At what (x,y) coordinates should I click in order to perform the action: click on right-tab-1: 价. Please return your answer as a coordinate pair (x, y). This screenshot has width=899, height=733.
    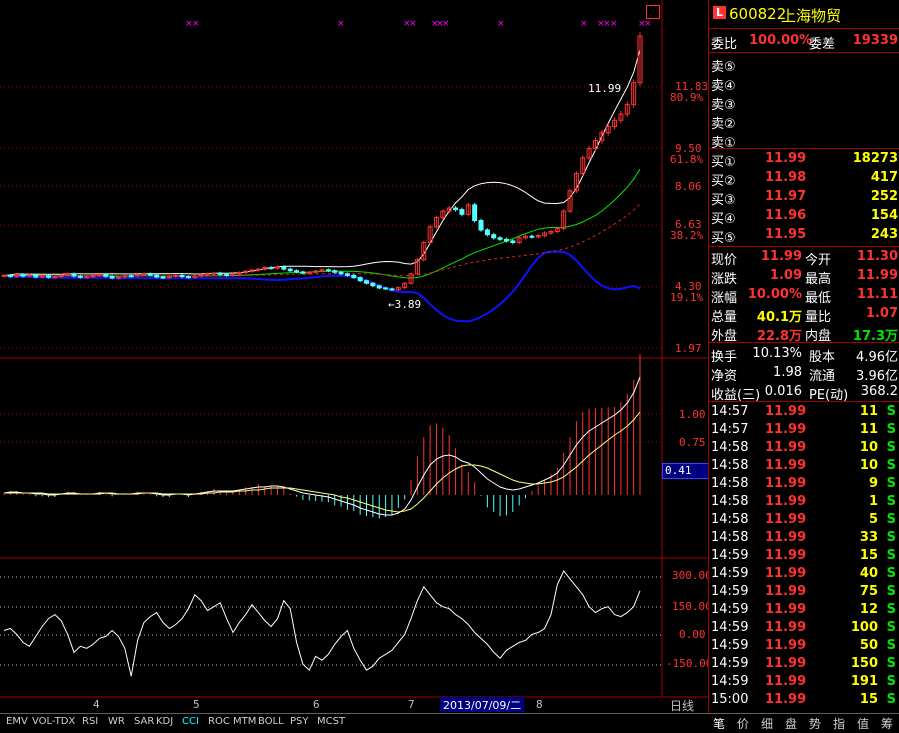
    Looking at the image, I should click on (743, 723).